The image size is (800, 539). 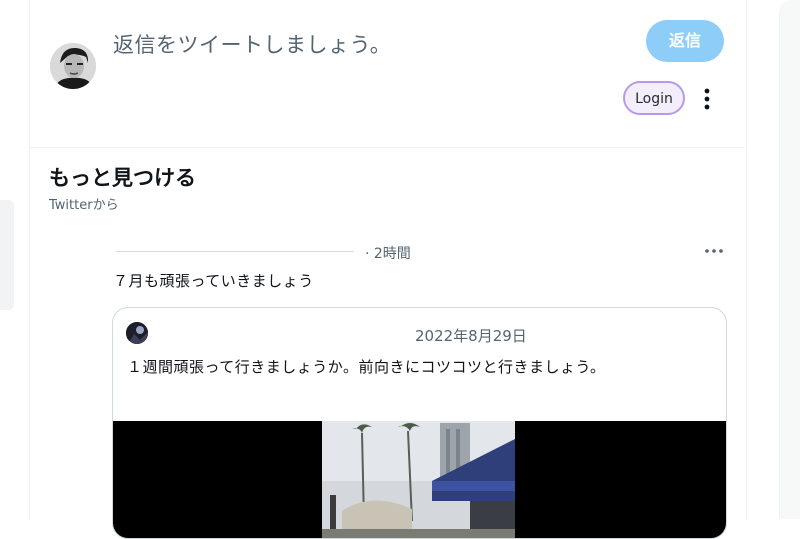 What do you see at coordinates (252, 44) in the screenshot?
I see `reply-input: 返信をツイートしましょう。` at bounding box center [252, 44].